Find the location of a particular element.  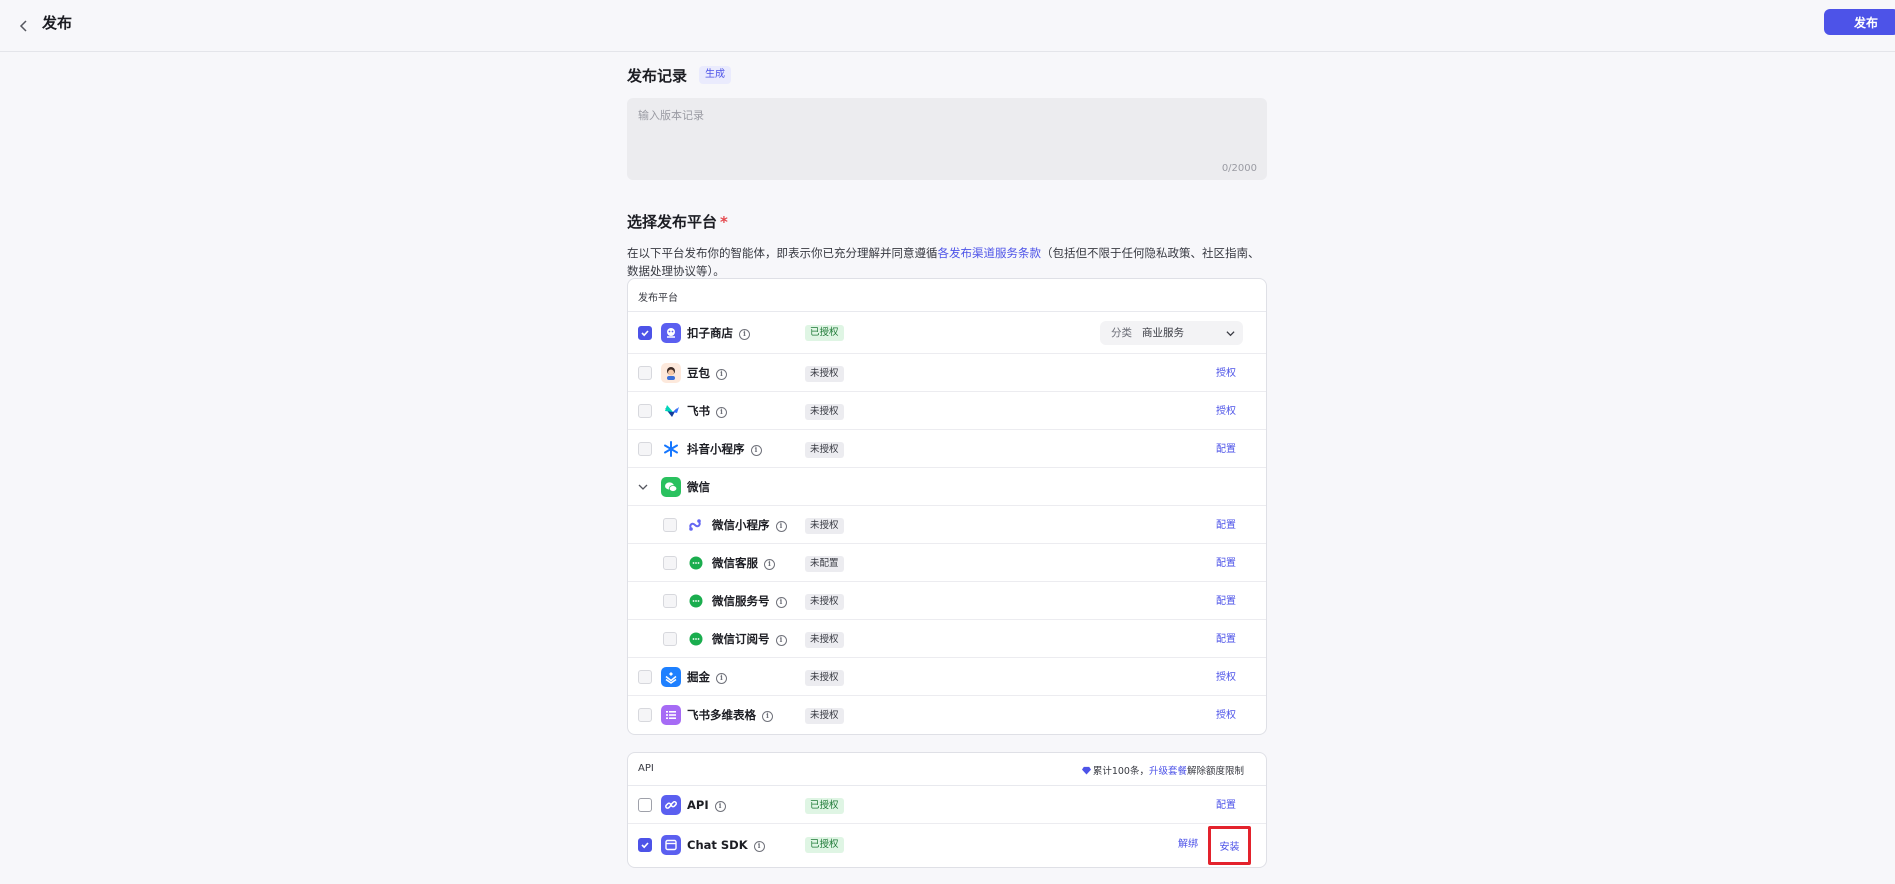

version-record-input: 输入版本记录 0/2000 is located at coordinates (947, 139).